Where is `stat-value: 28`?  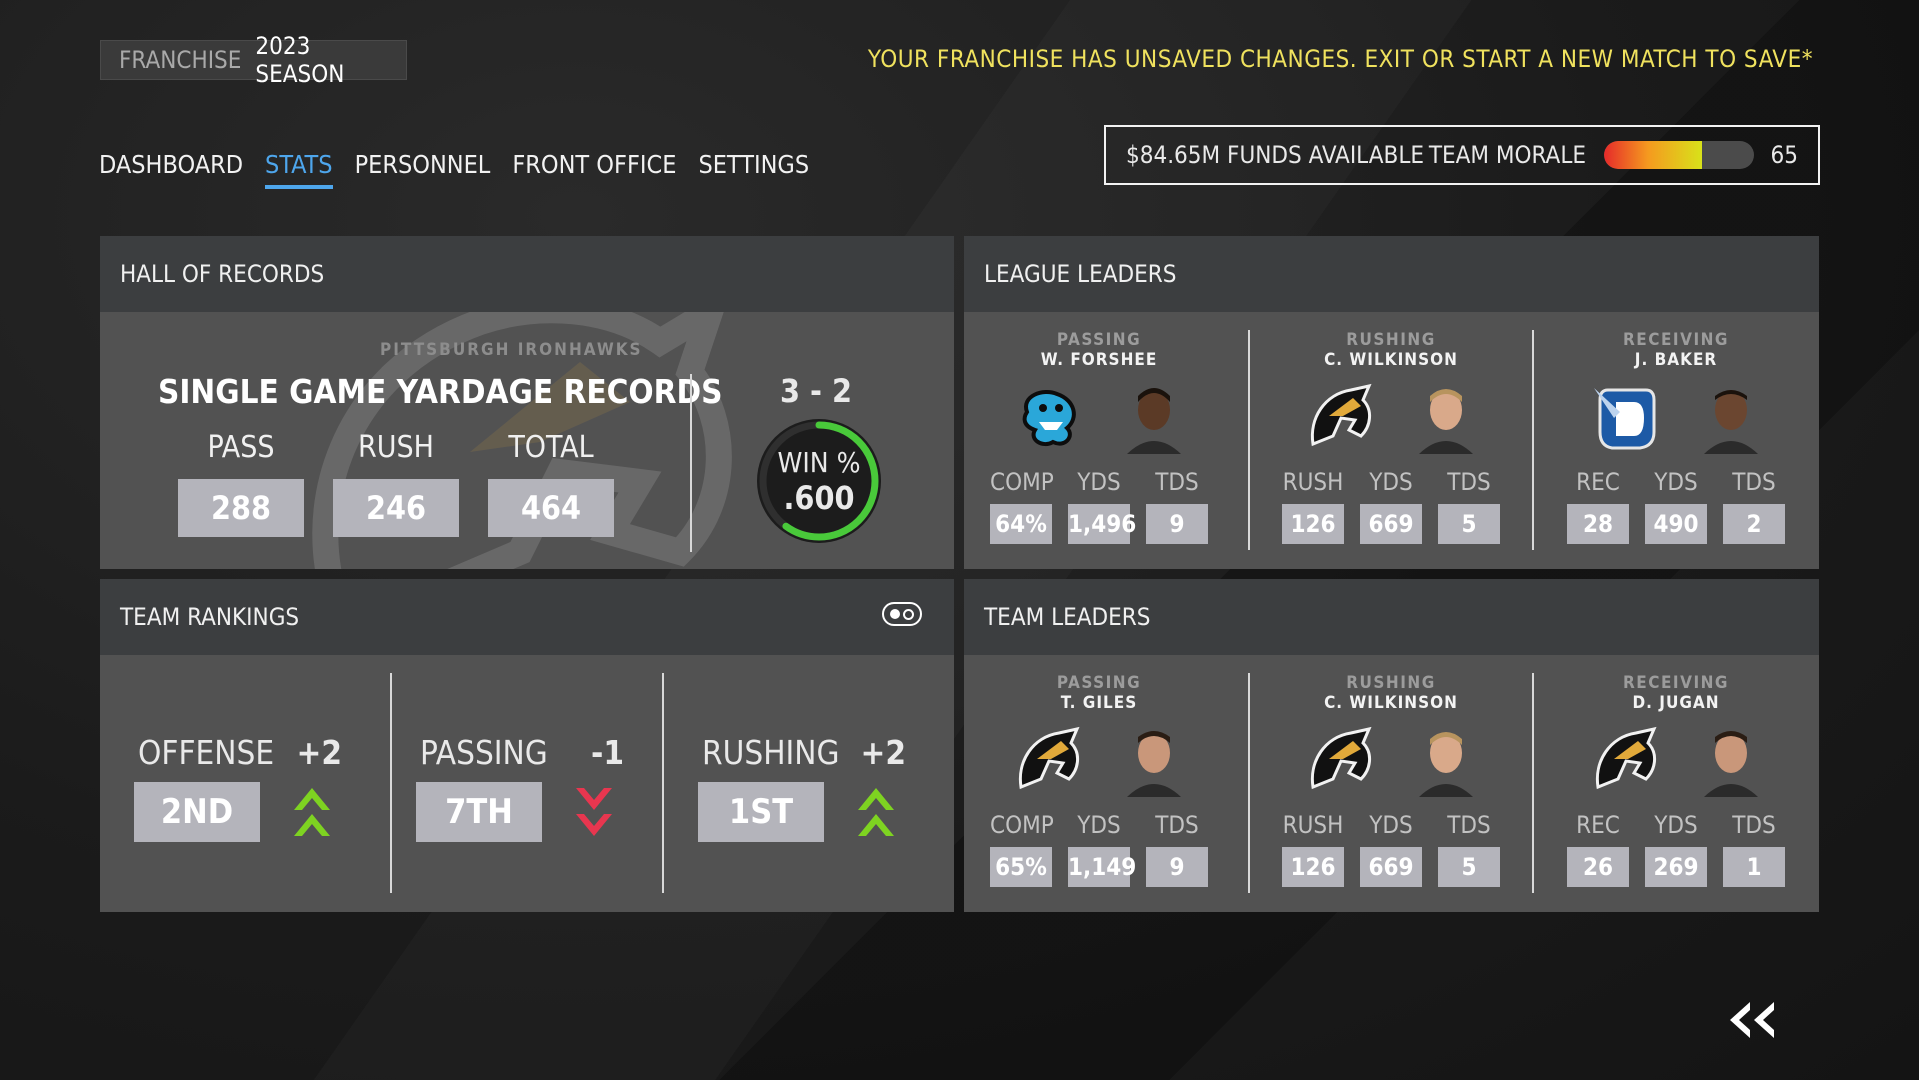 stat-value: 28 is located at coordinates (1598, 524).